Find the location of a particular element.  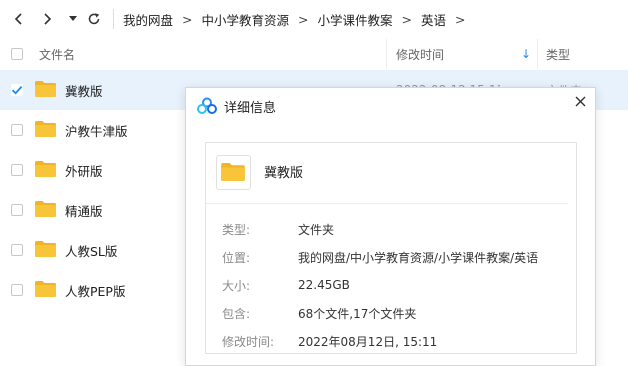

breadcrumb-item: 小学课件教案 is located at coordinates (355, 19).